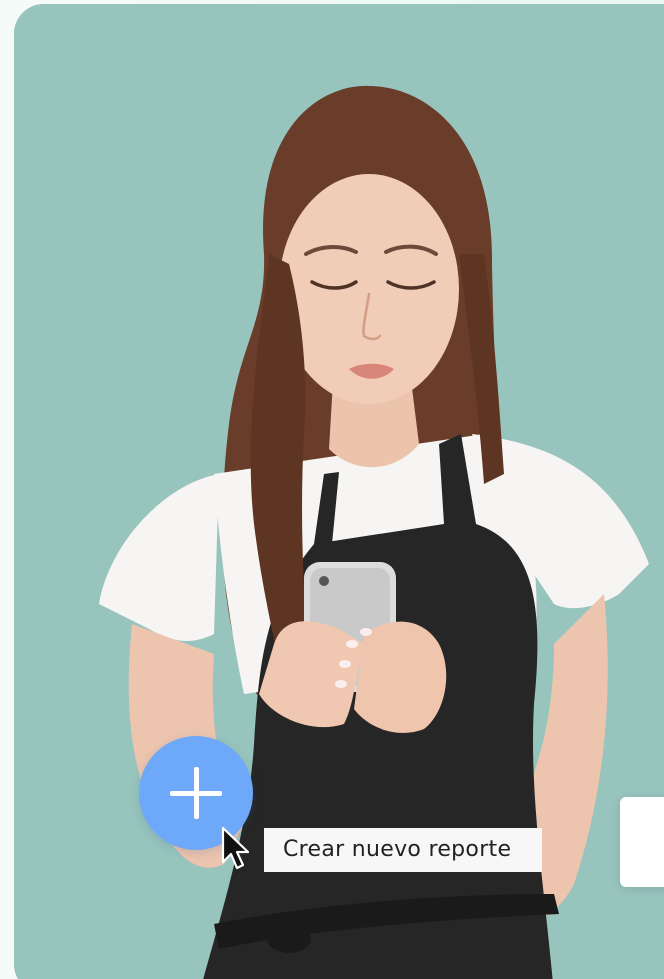  What do you see at coordinates (235, 848) in the screenshot?
I see `mouse-cursor-icon` at bounding box center [235, 848].